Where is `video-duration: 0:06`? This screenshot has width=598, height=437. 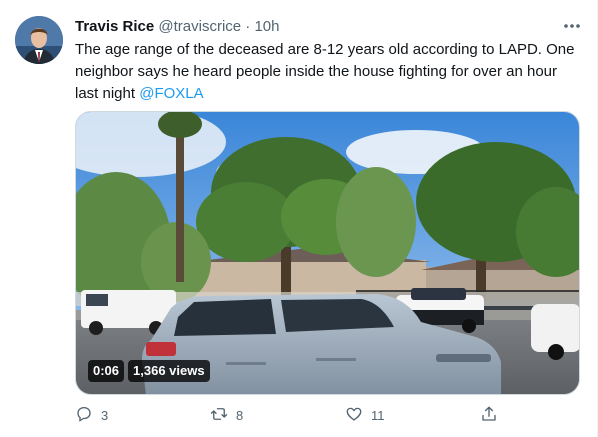
video-duration: 0:06 is located at coordinates (106, 371).